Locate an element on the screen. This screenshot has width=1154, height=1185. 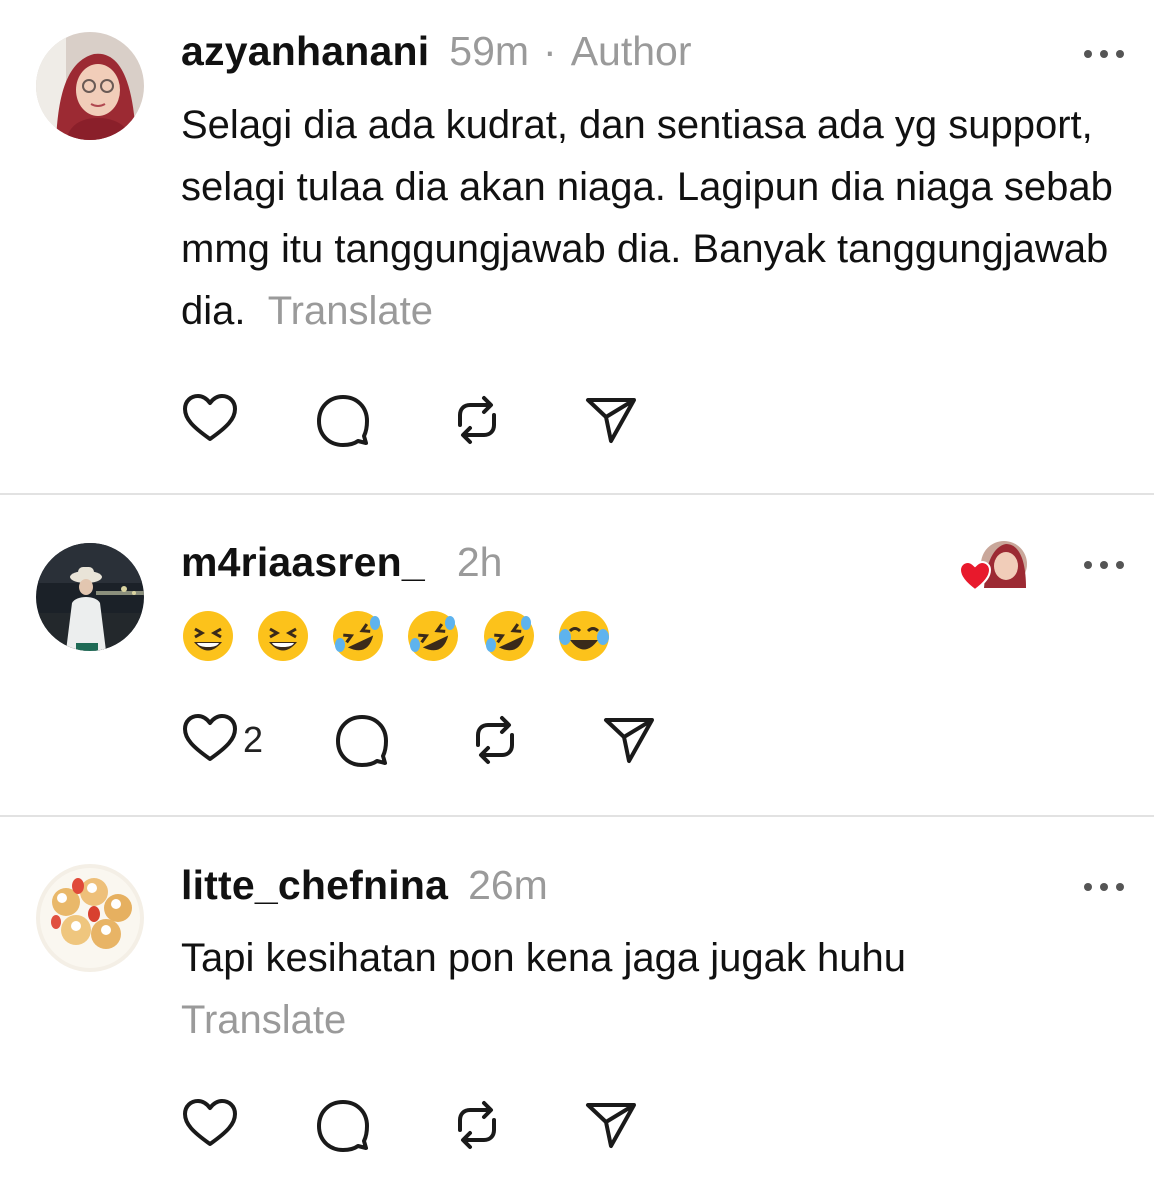
post-meta: 59m · Author is located at coordinates (570, 51).